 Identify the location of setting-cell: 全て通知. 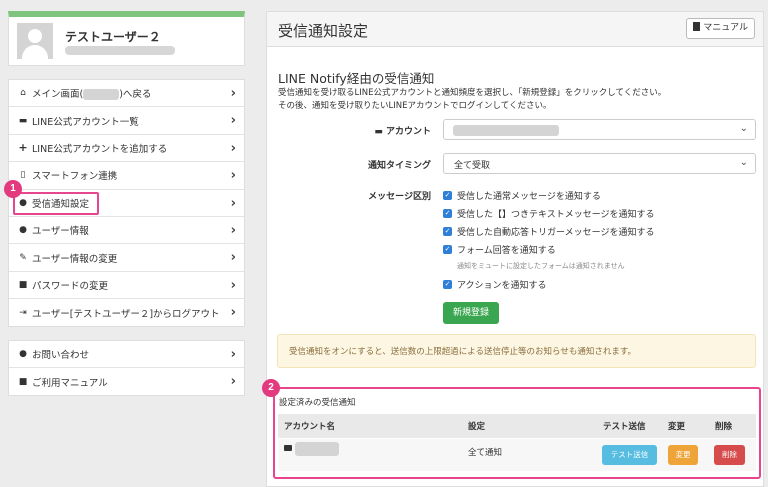
(485, 453).